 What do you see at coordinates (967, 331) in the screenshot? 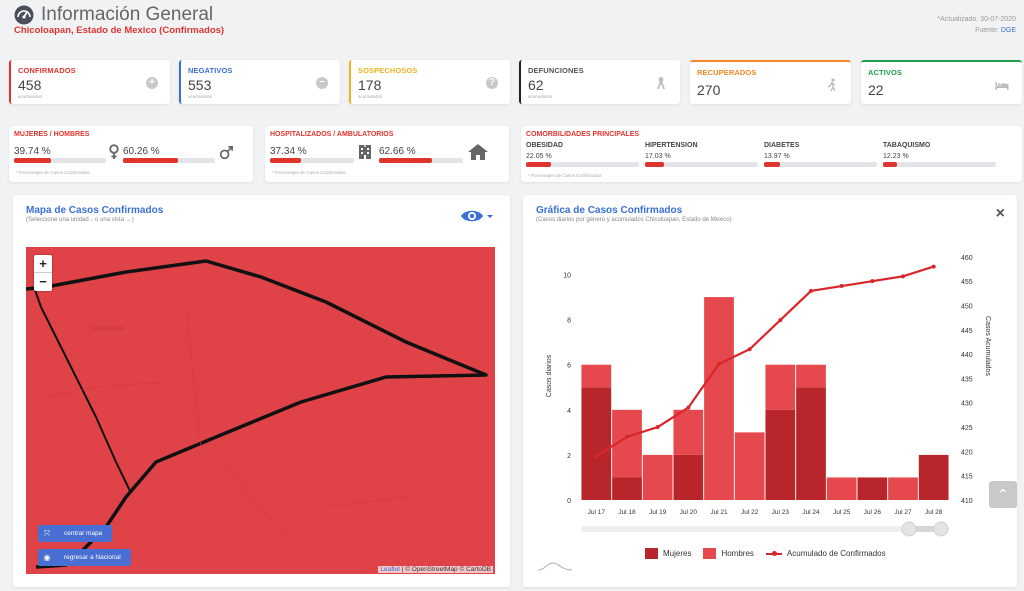
I see `y2-tick-label: 445` at bounding box center [967, 331].